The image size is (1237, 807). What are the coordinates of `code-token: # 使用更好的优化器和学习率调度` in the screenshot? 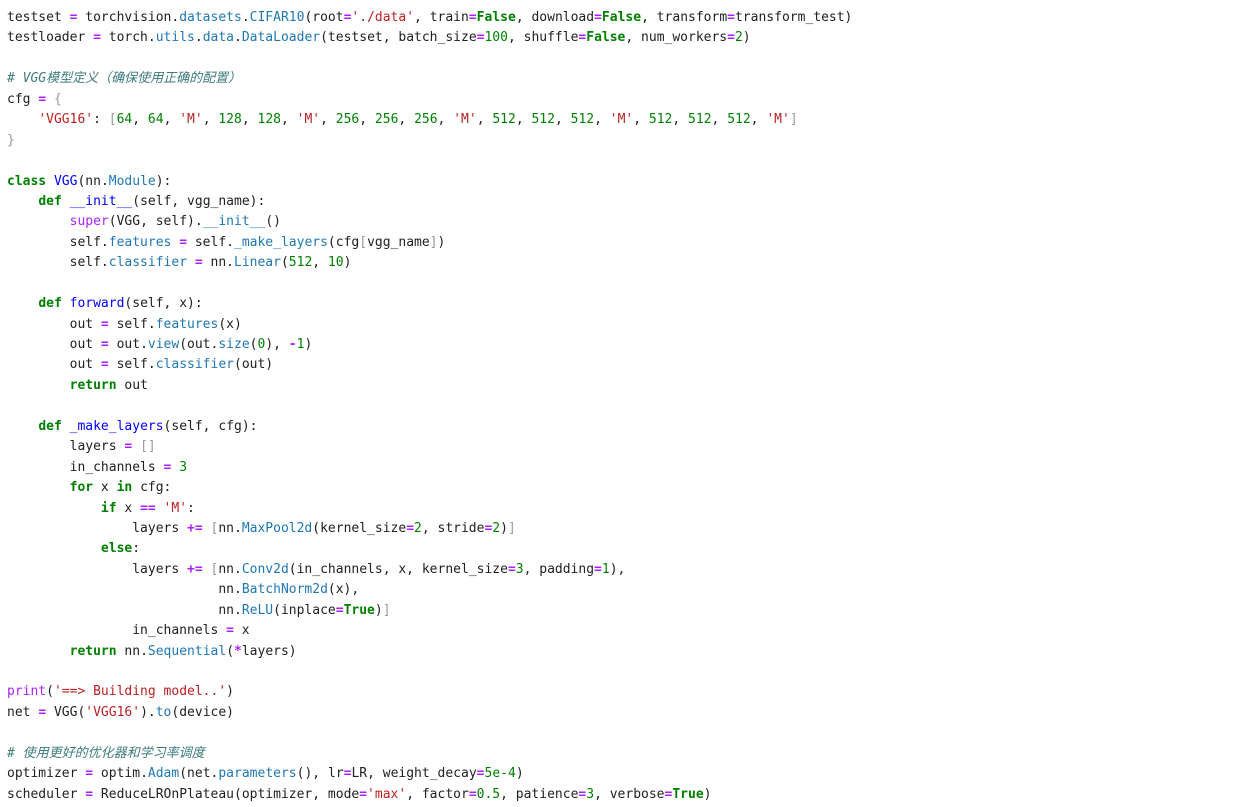 It's located at (106, 753).